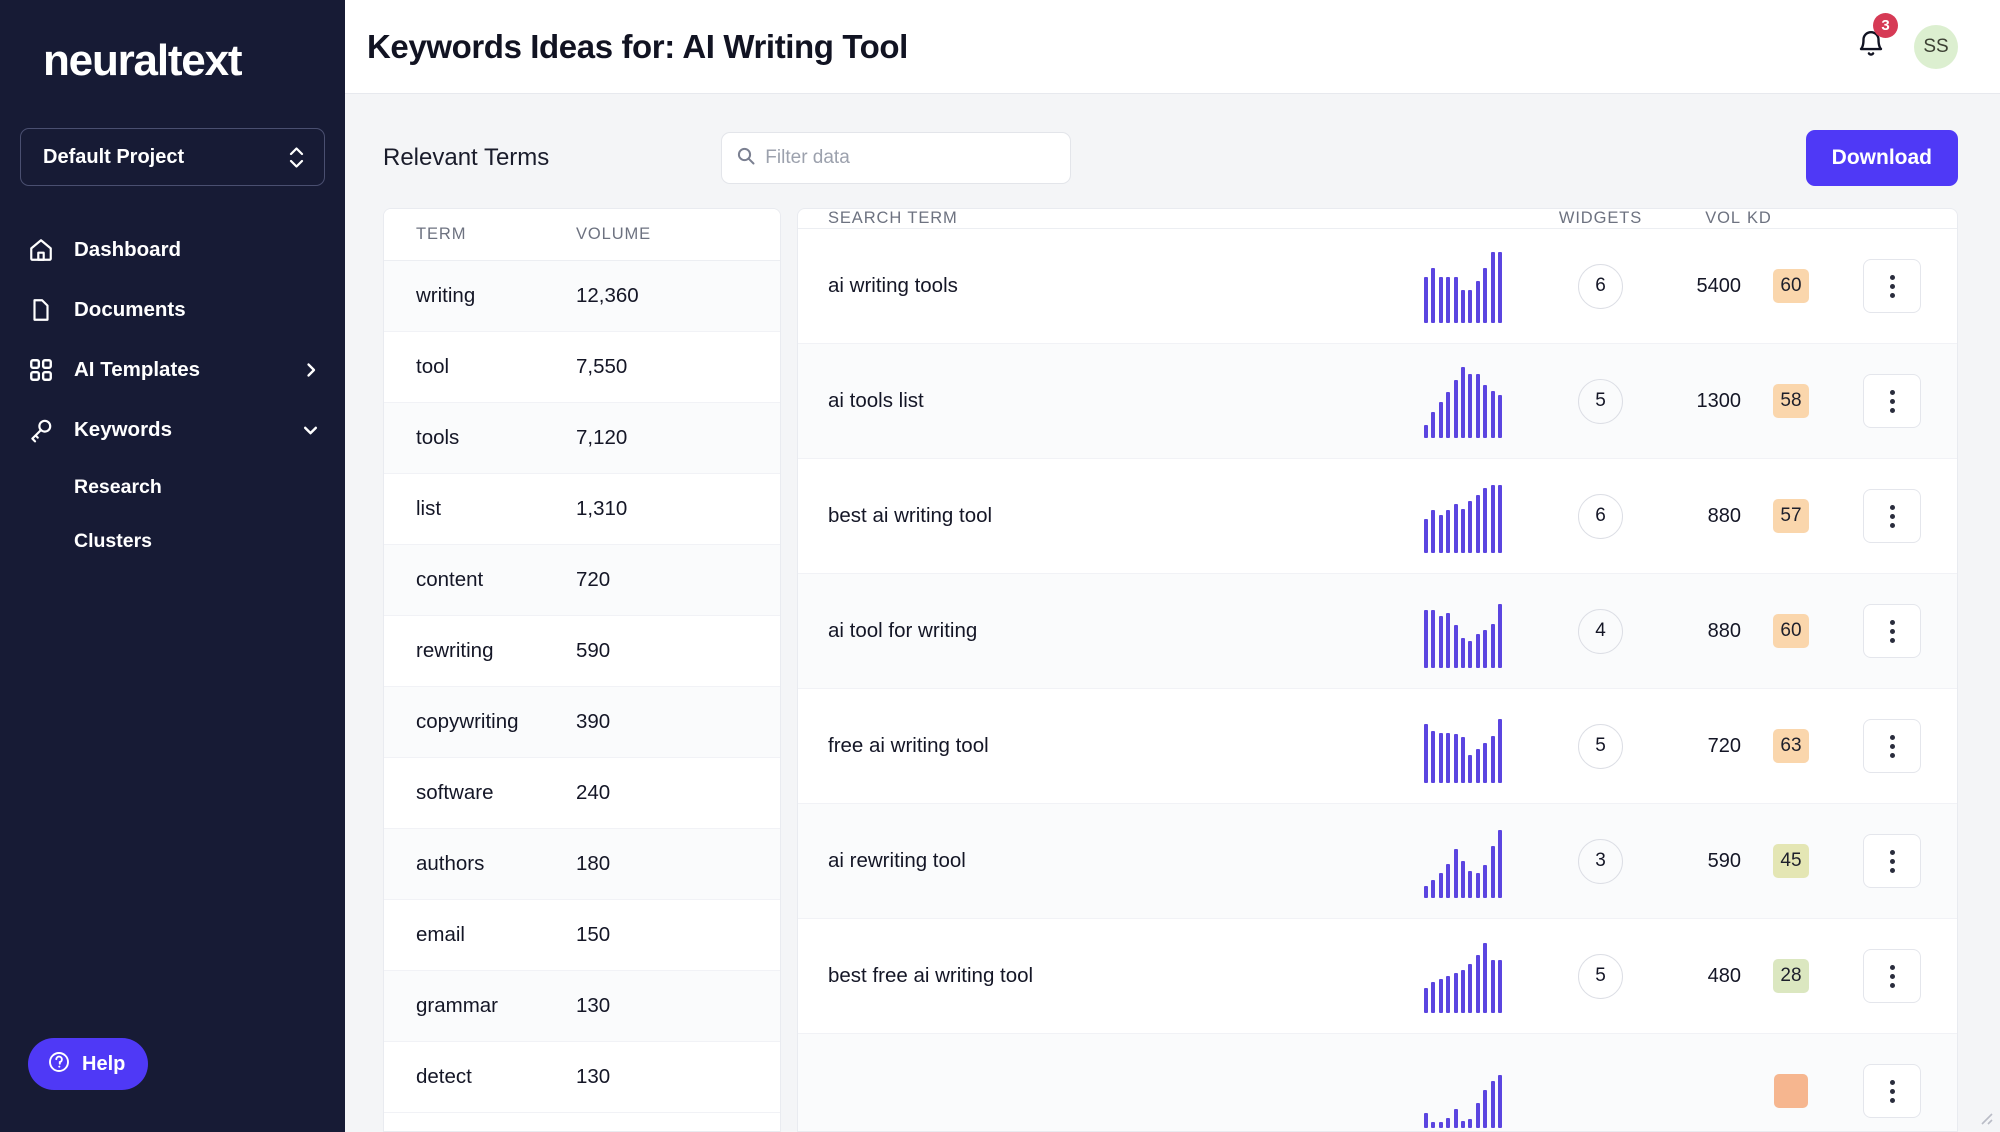 The image size is (2000, 1132). What do you see at coordinates (128, 249) in the screenshot?
I see `sidebar-item-label: Dashboard` at bounding box center [128, 249].